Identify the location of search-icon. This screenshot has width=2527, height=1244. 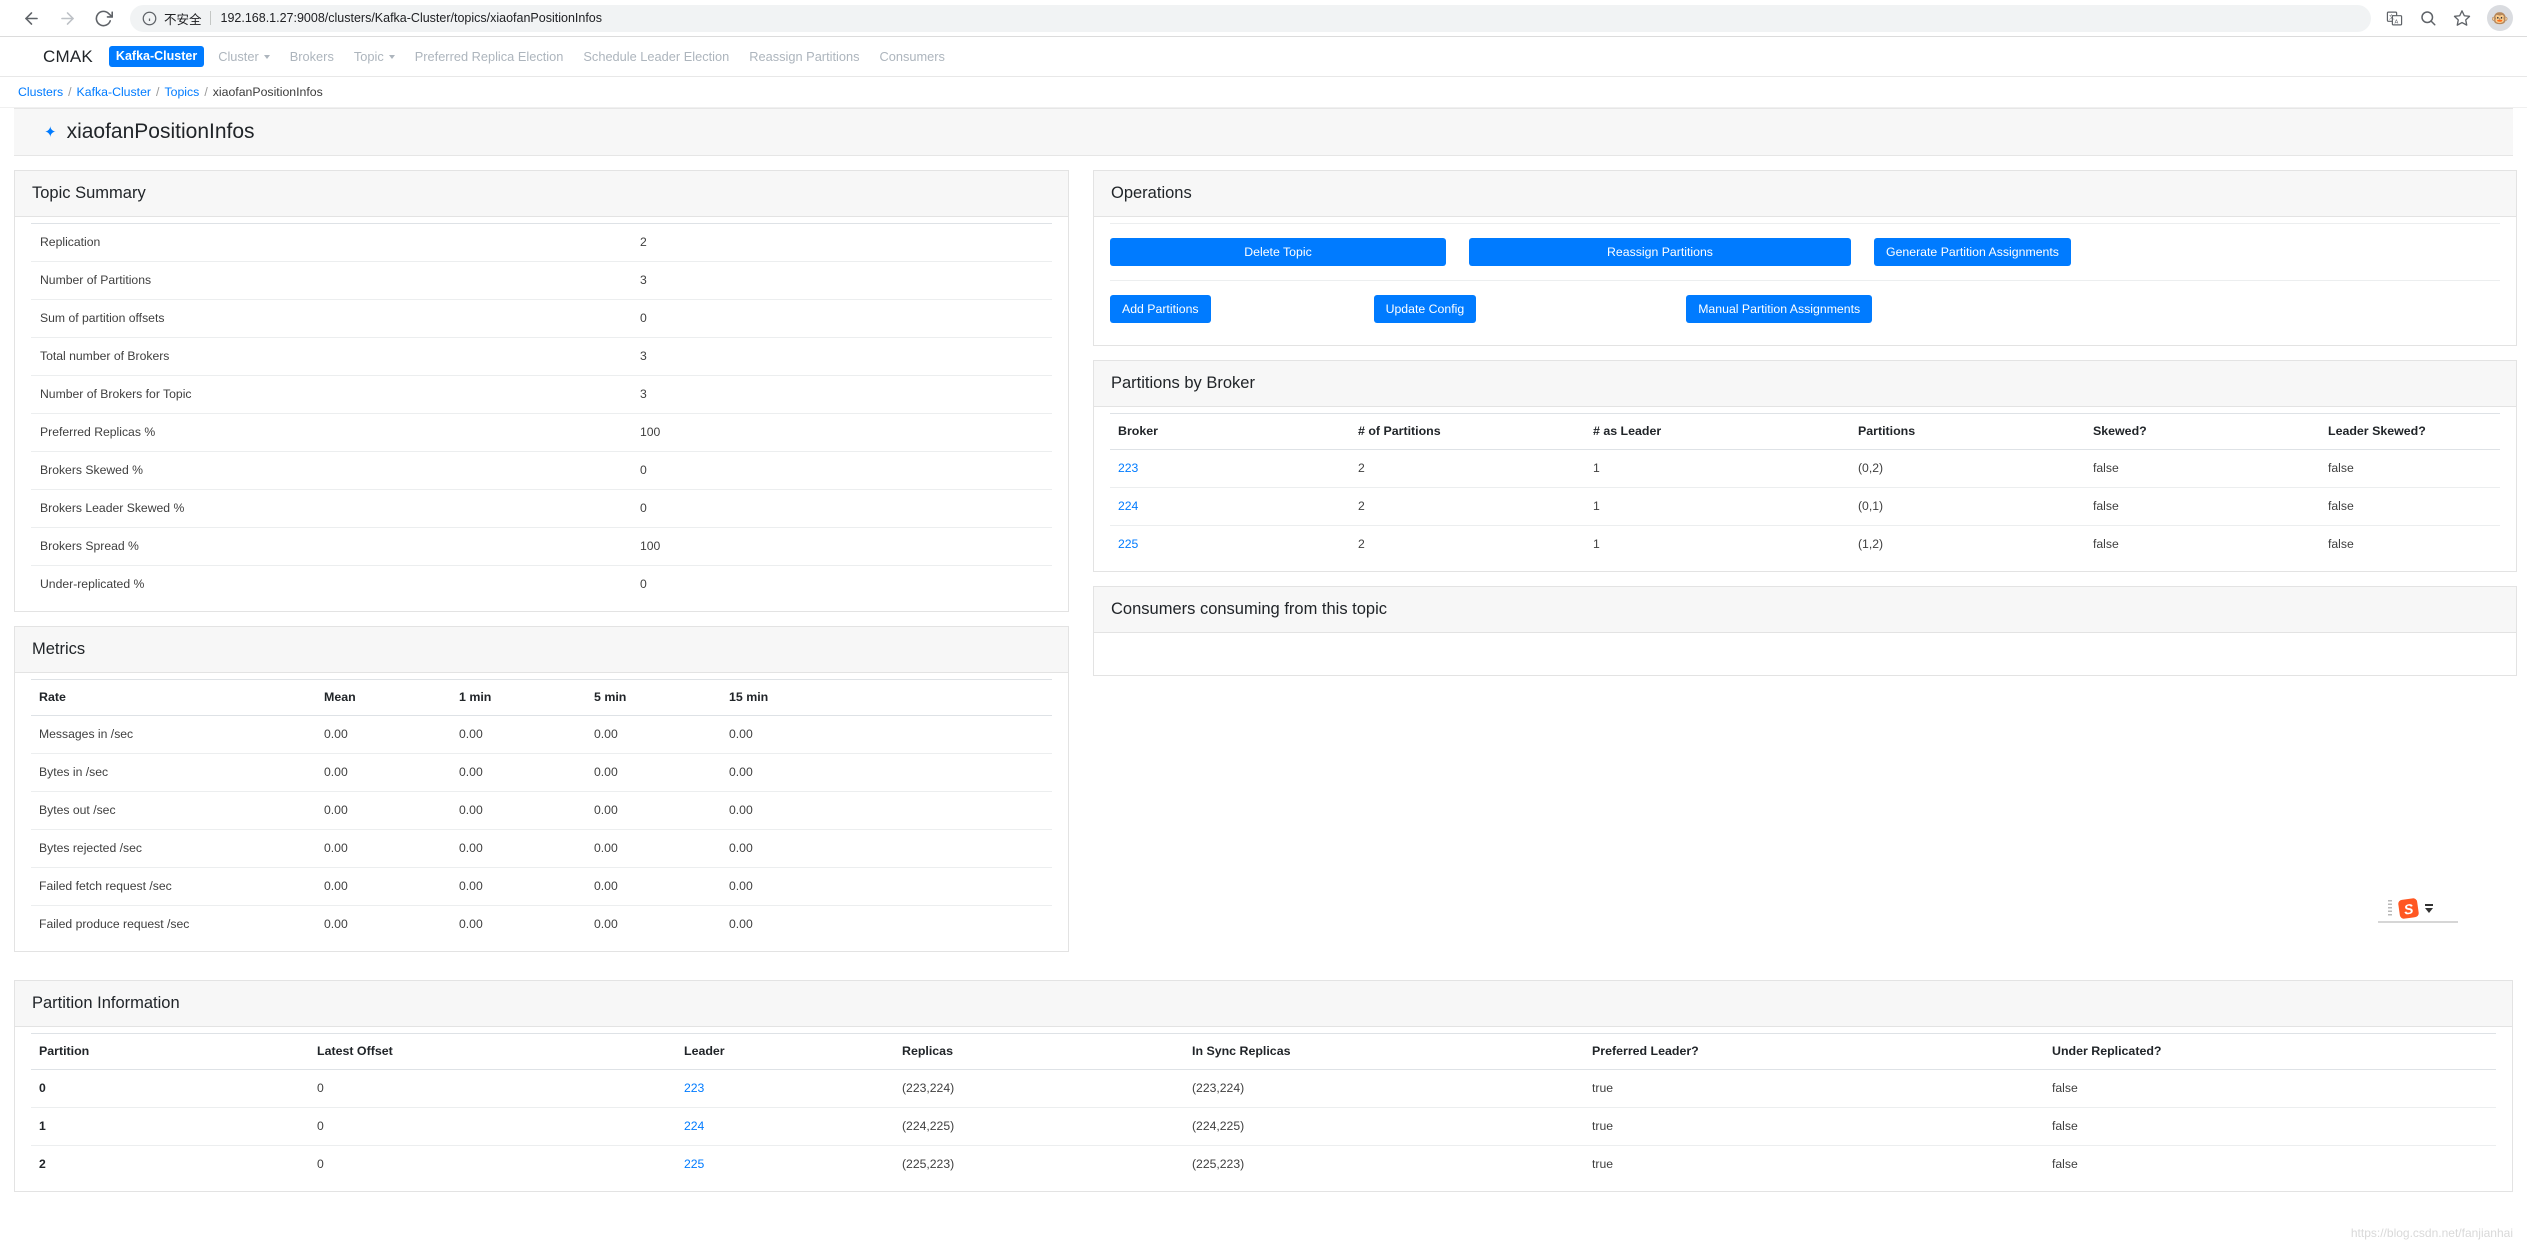
(2428, 18).